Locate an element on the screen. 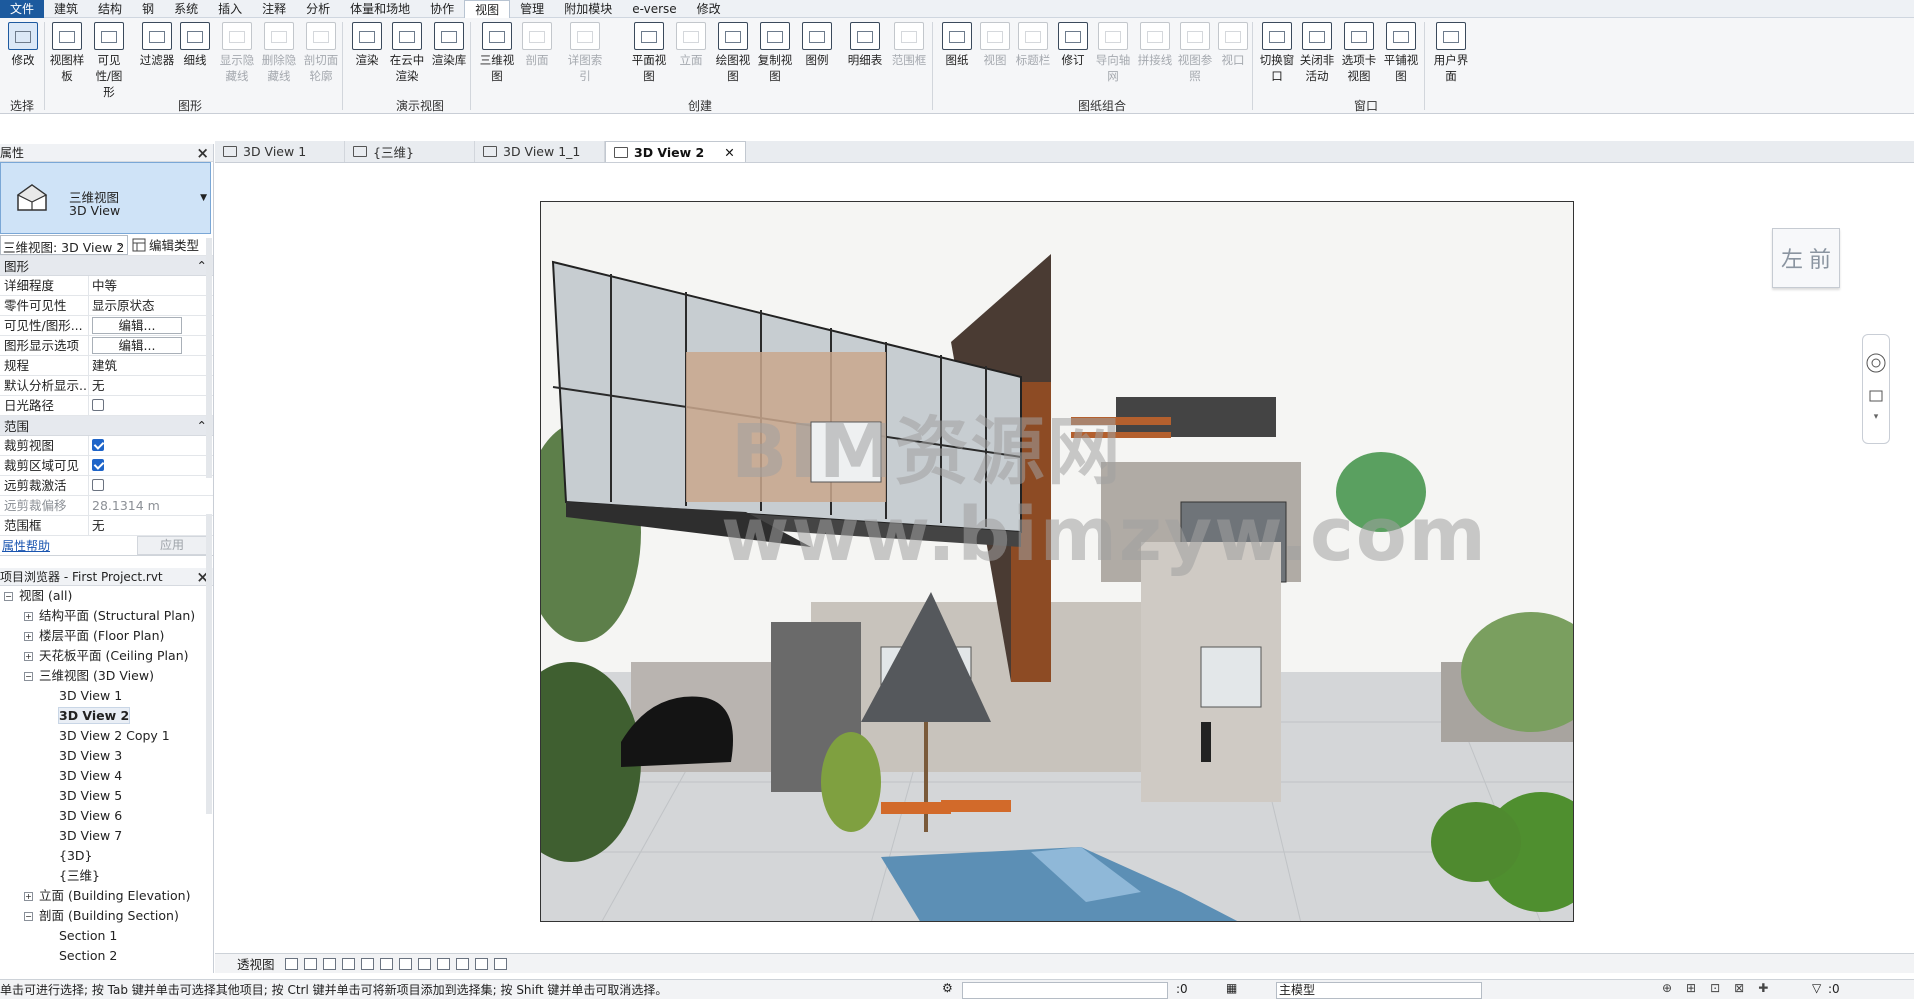 This screenshot has width=1914, height=999. view-tab: 3D View 2 ✕ is located at coordinates (675, 151).